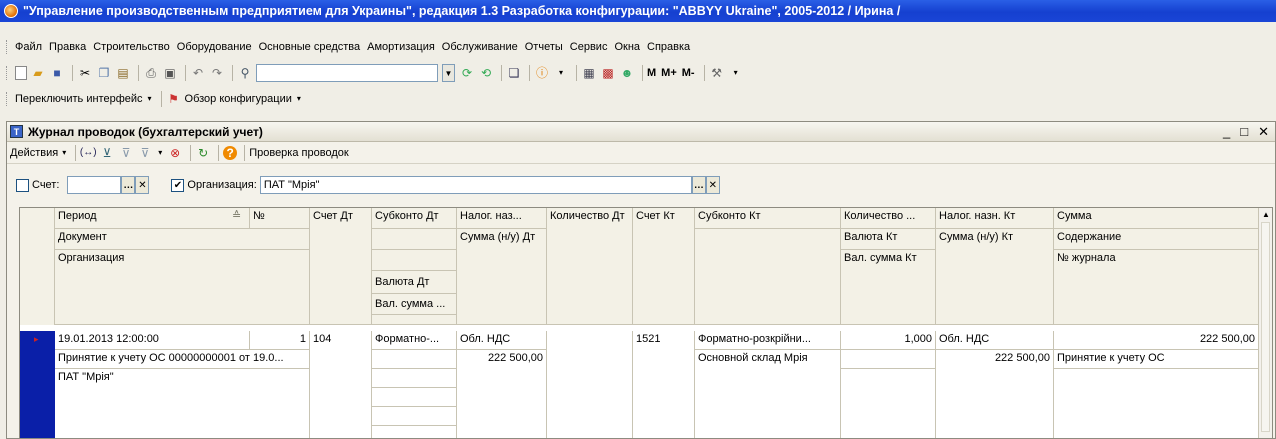  What do you see at coordinates (888, 340) in the screenshot?
I see `cell-qty-kt: 1,000` at bounding box center [888, 340].